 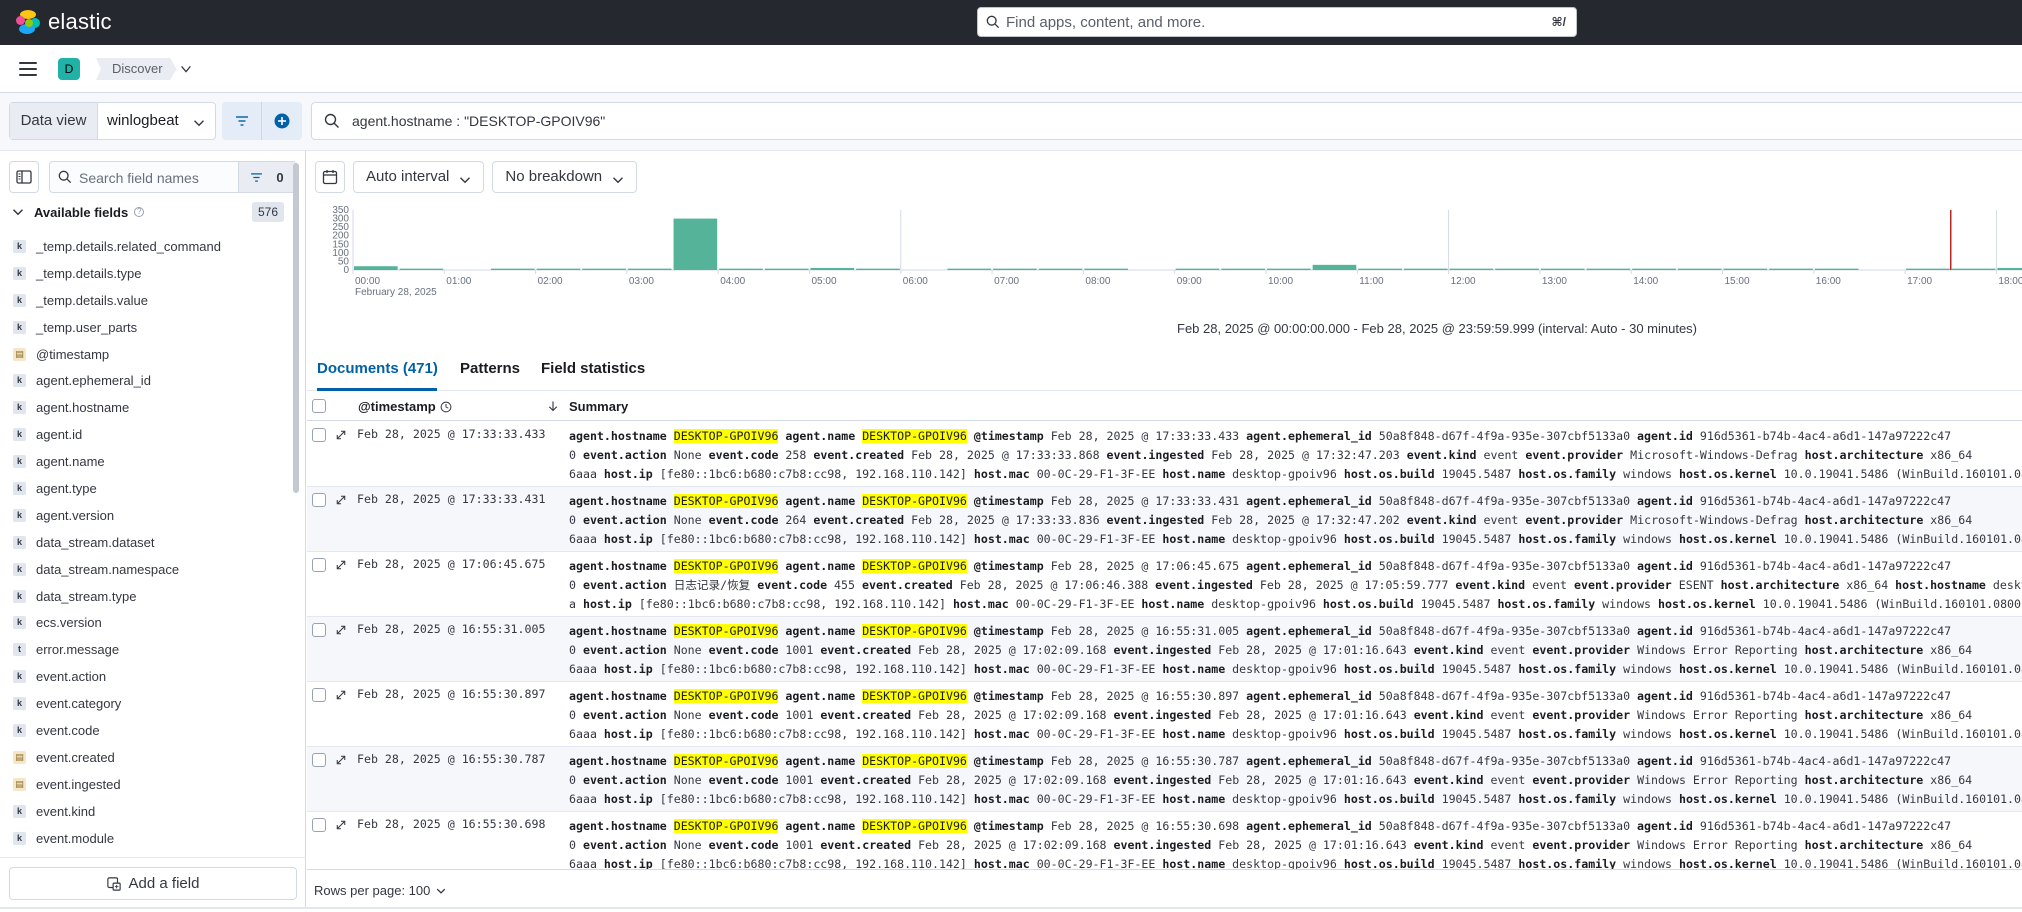 I want to click on field-list-item: k _temp.user_parts, so click(x=147, y=327).